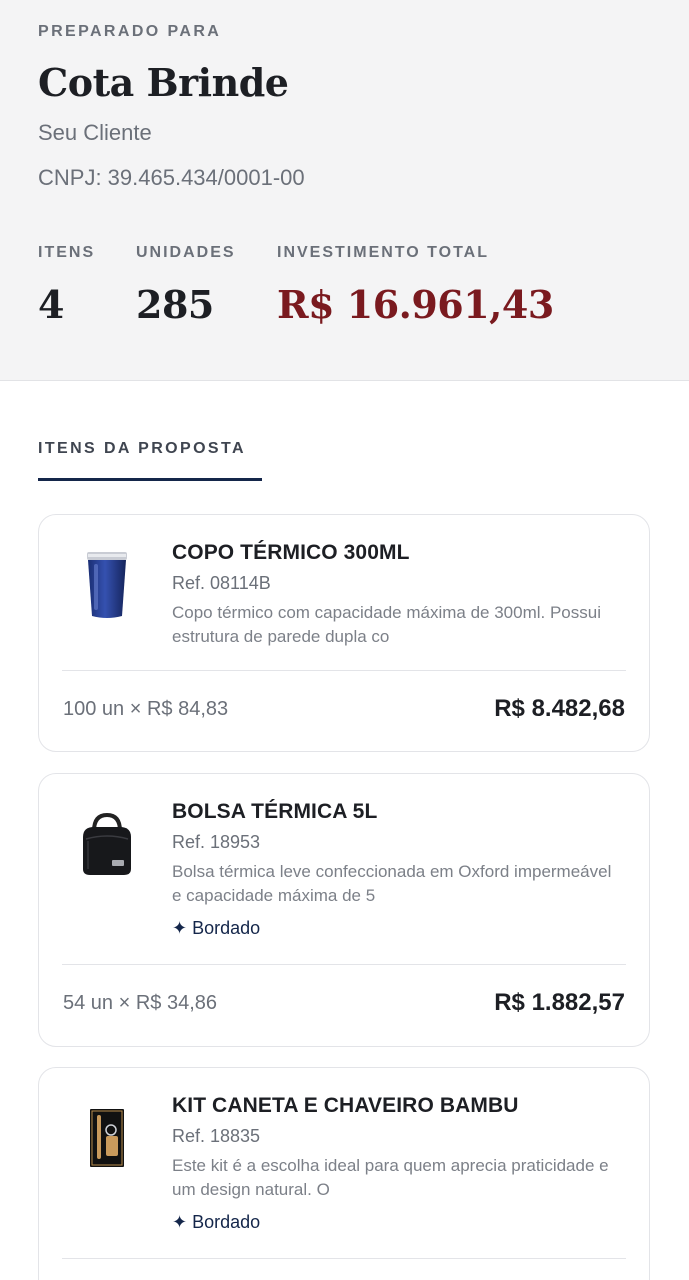 The height and width of the screenshot is (1280, 689). What do you see at coordinates (107, 844) in the screenshot?
I see `cooler-bag-icon` at bounding box center [107, 844].